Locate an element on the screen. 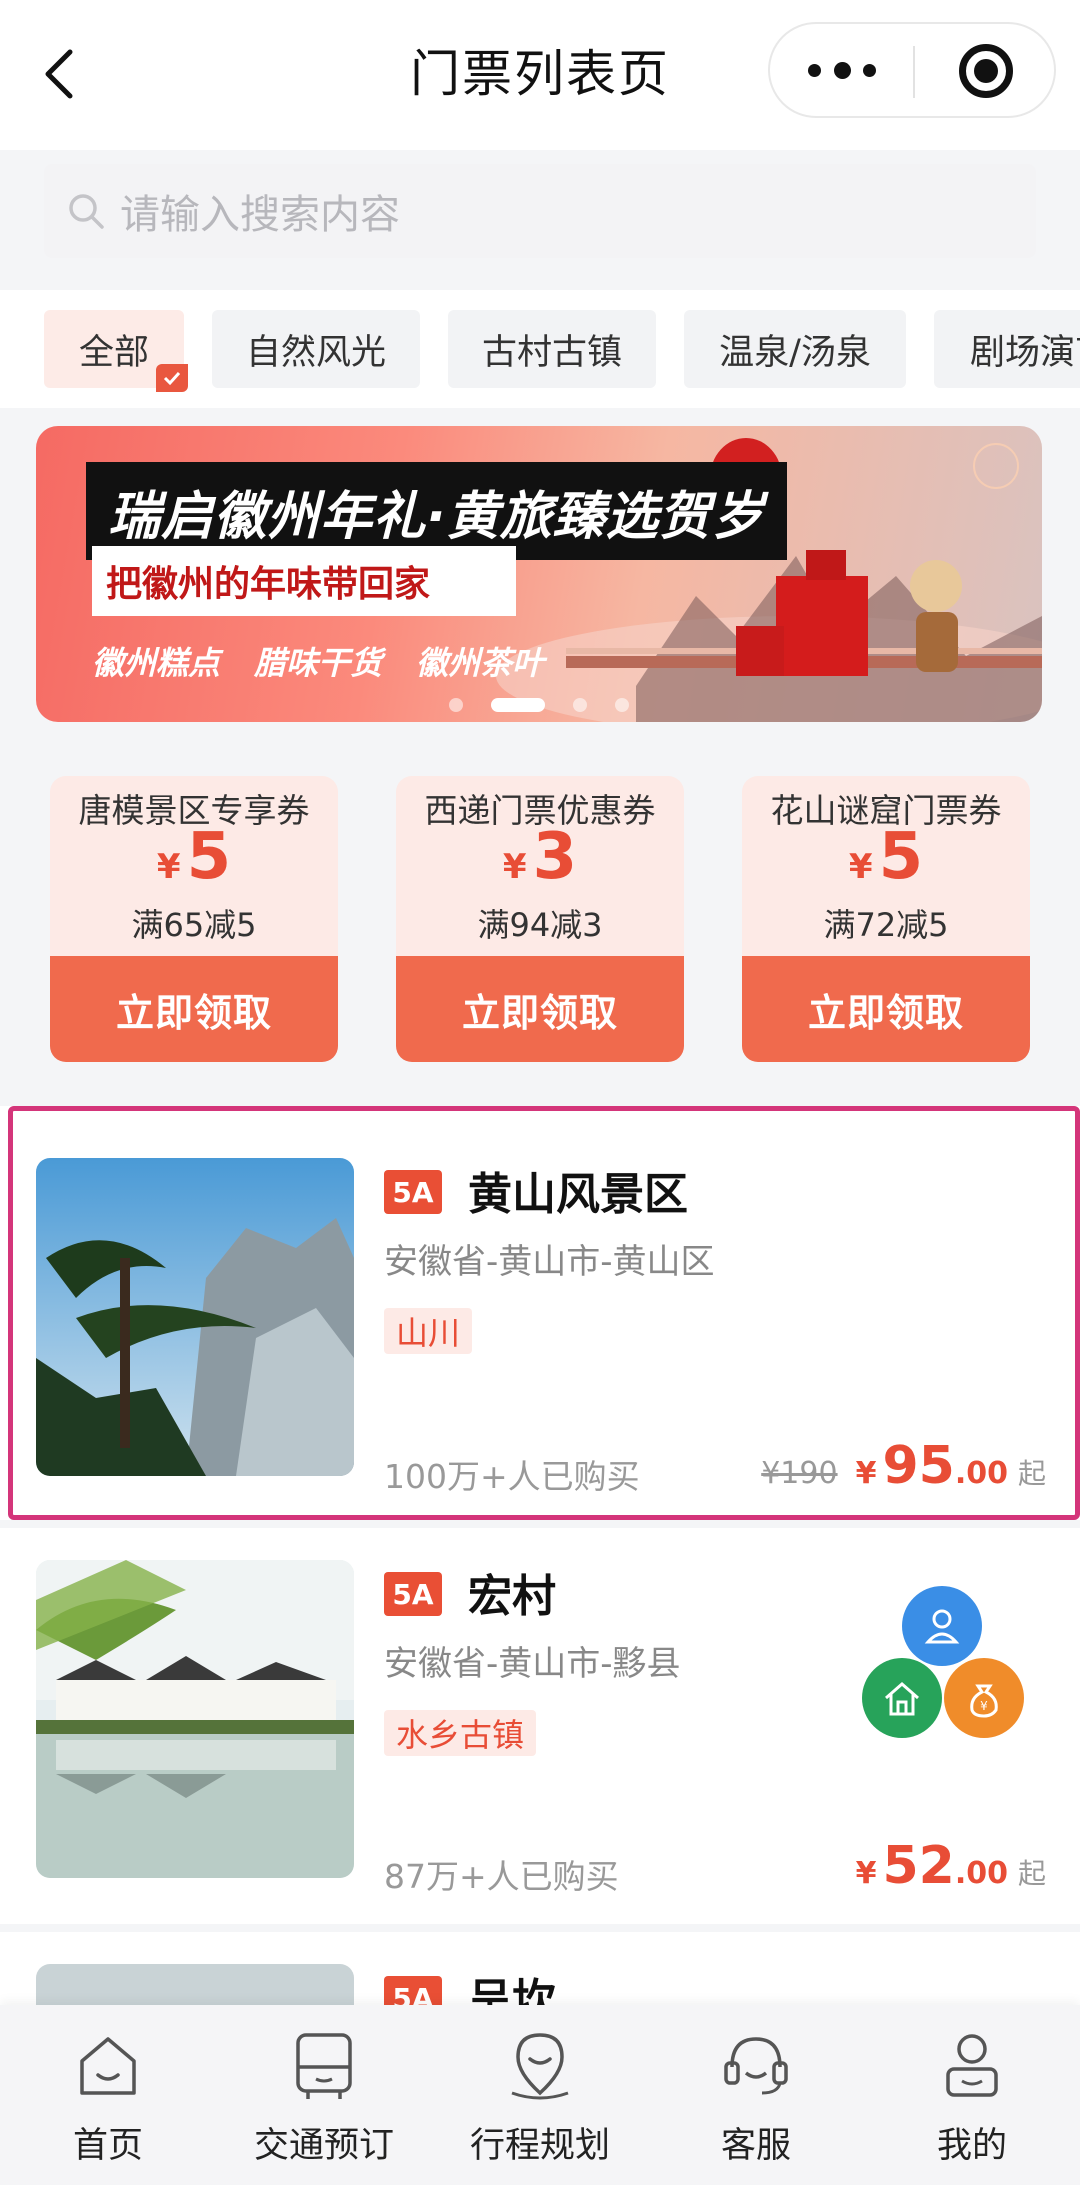 The width and height of the screenshot is (1080, 2185). price-integer: 95 is located at coordinates (918, 1466).